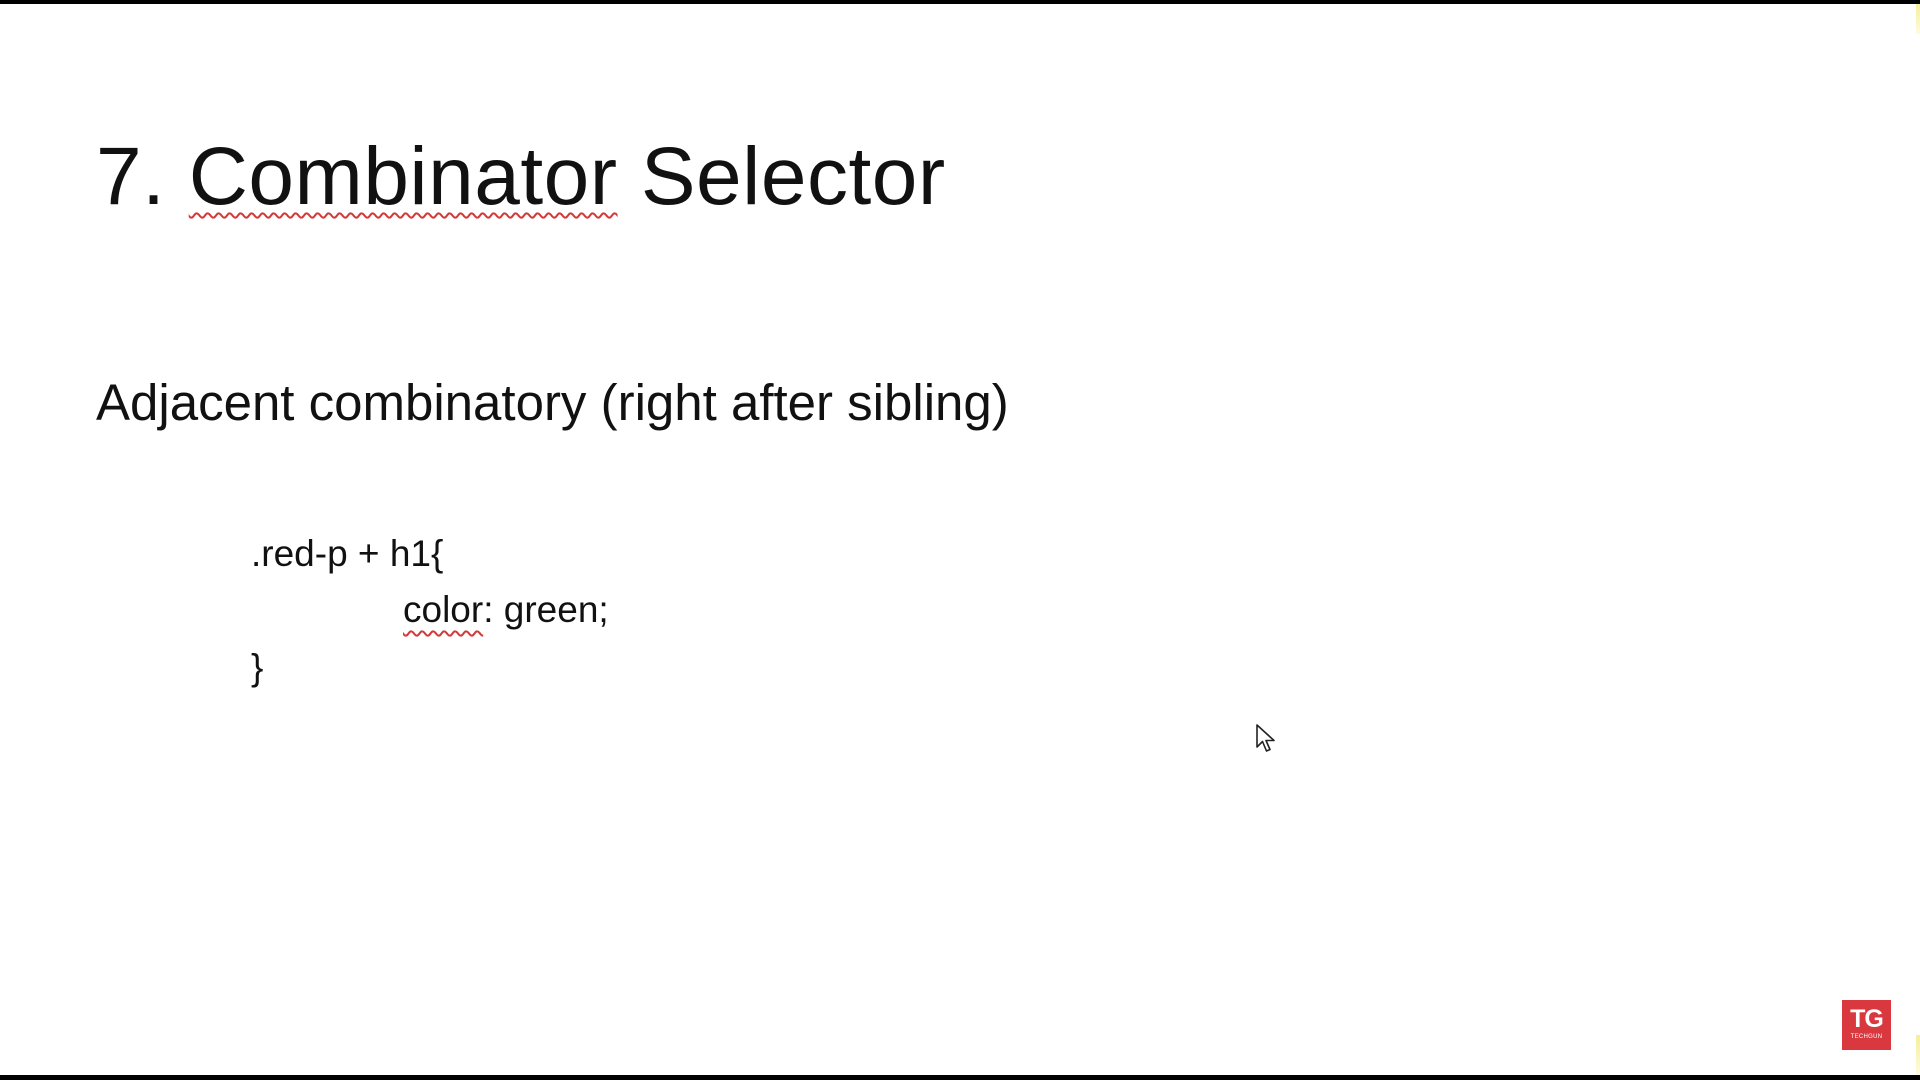  I want to click on techgun-logo: TG TECHGUN, so click(1866, 1025).